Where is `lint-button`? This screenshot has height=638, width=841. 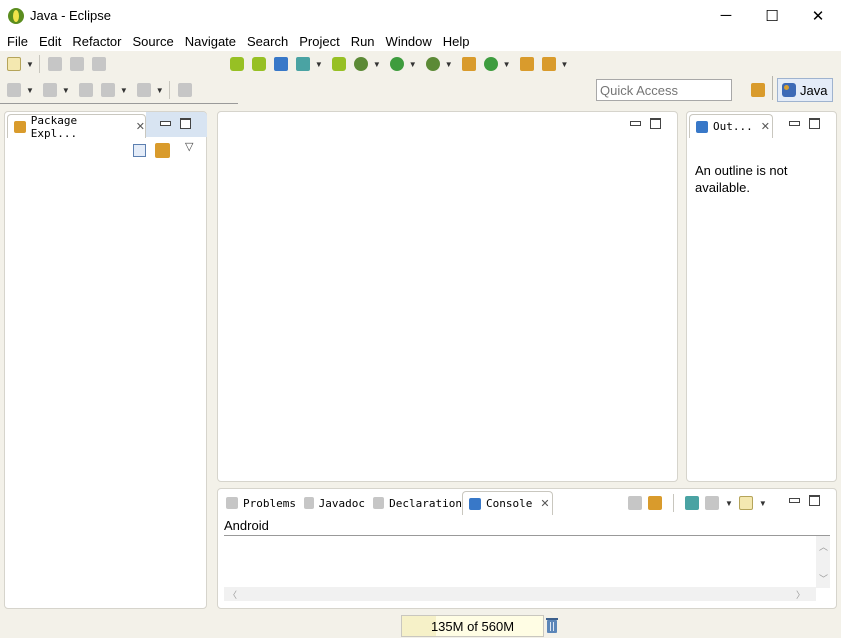
lint-button is located at coordinates (281, 64).